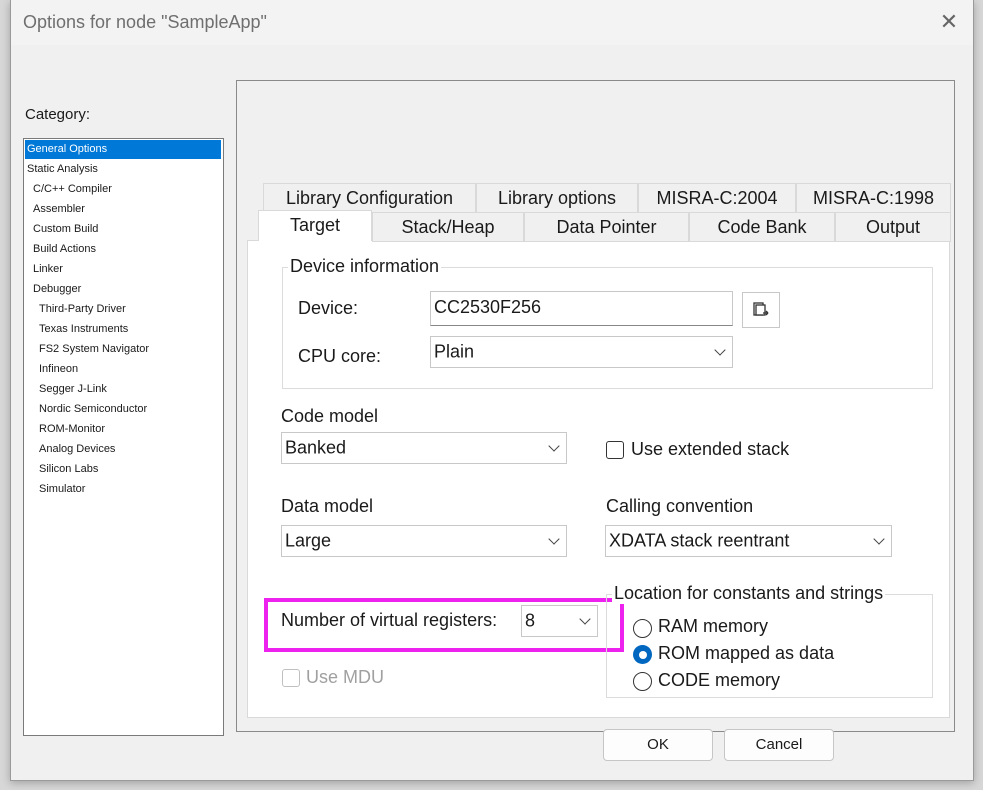 The height and width of the screenshot is (790, 983). What do you see at coordinates (123, 209) in the screenshot?
I see `category-item-assembler: Assembler` at bounding box center [123, 209].